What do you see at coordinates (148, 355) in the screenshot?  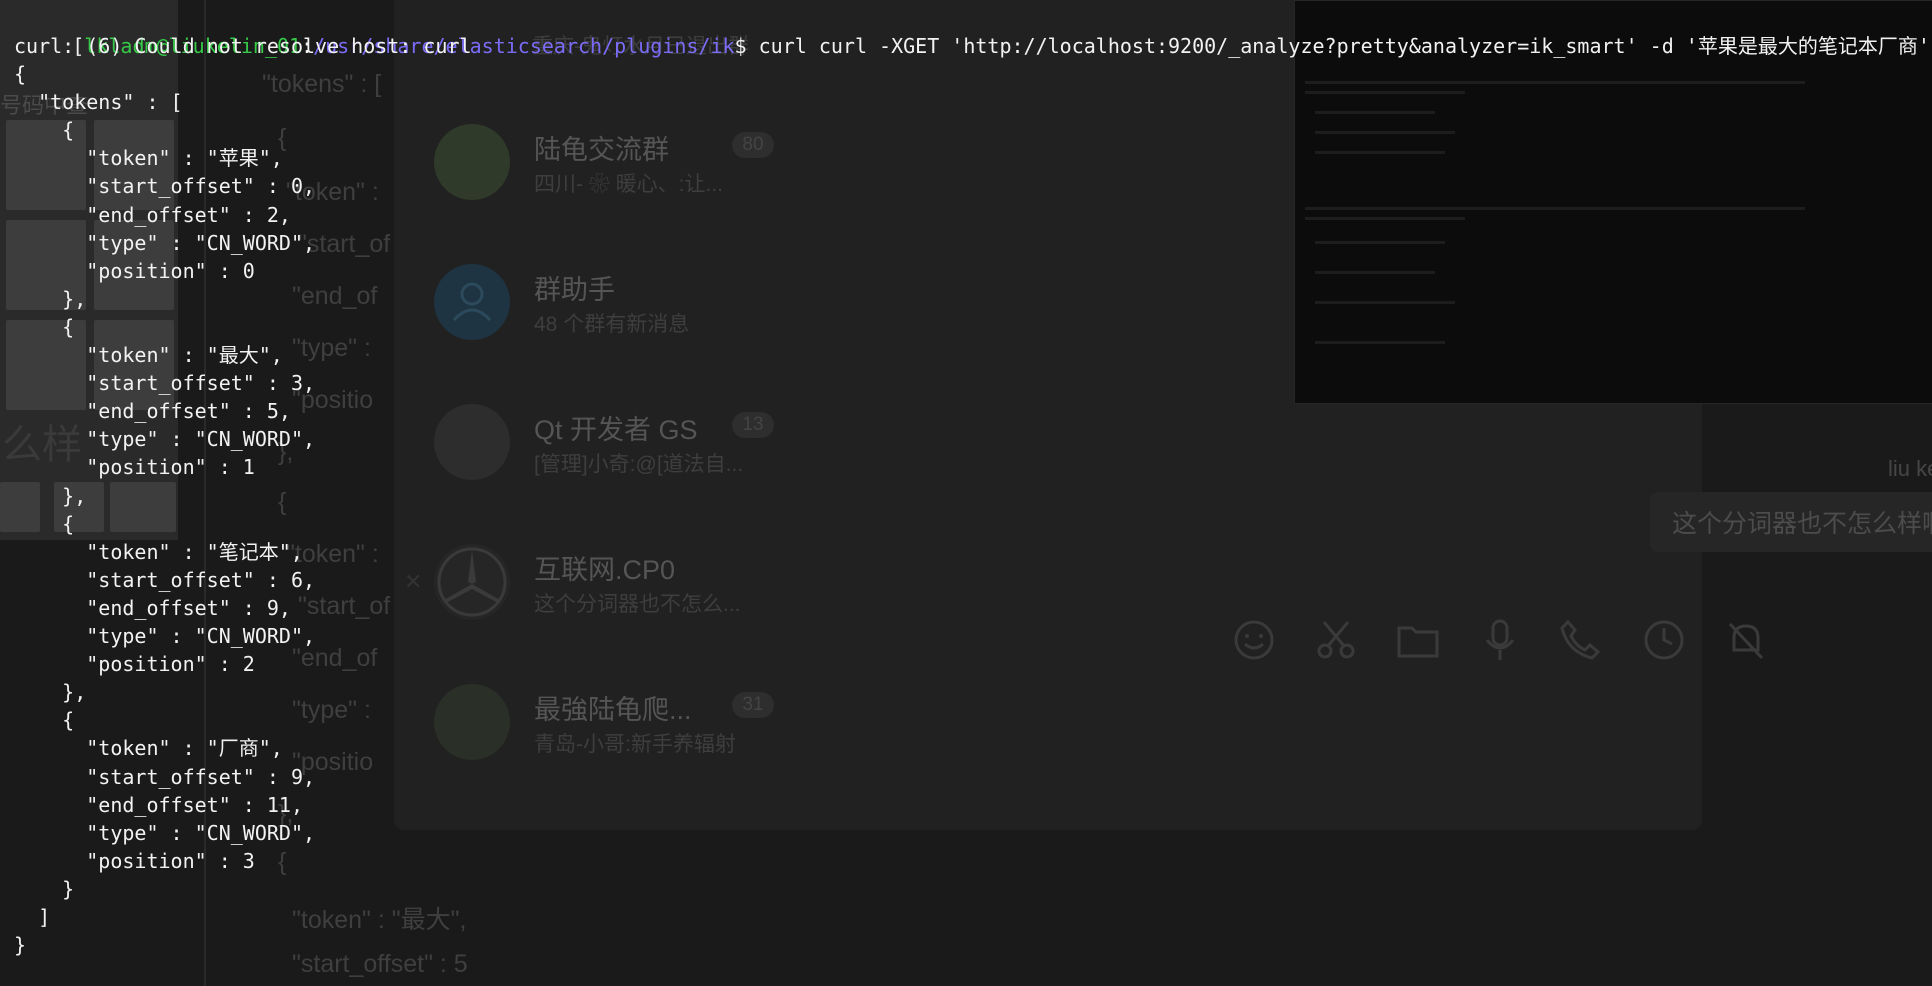 I see `output-line: "token" : "最大",` at bounding box center [148, 355].